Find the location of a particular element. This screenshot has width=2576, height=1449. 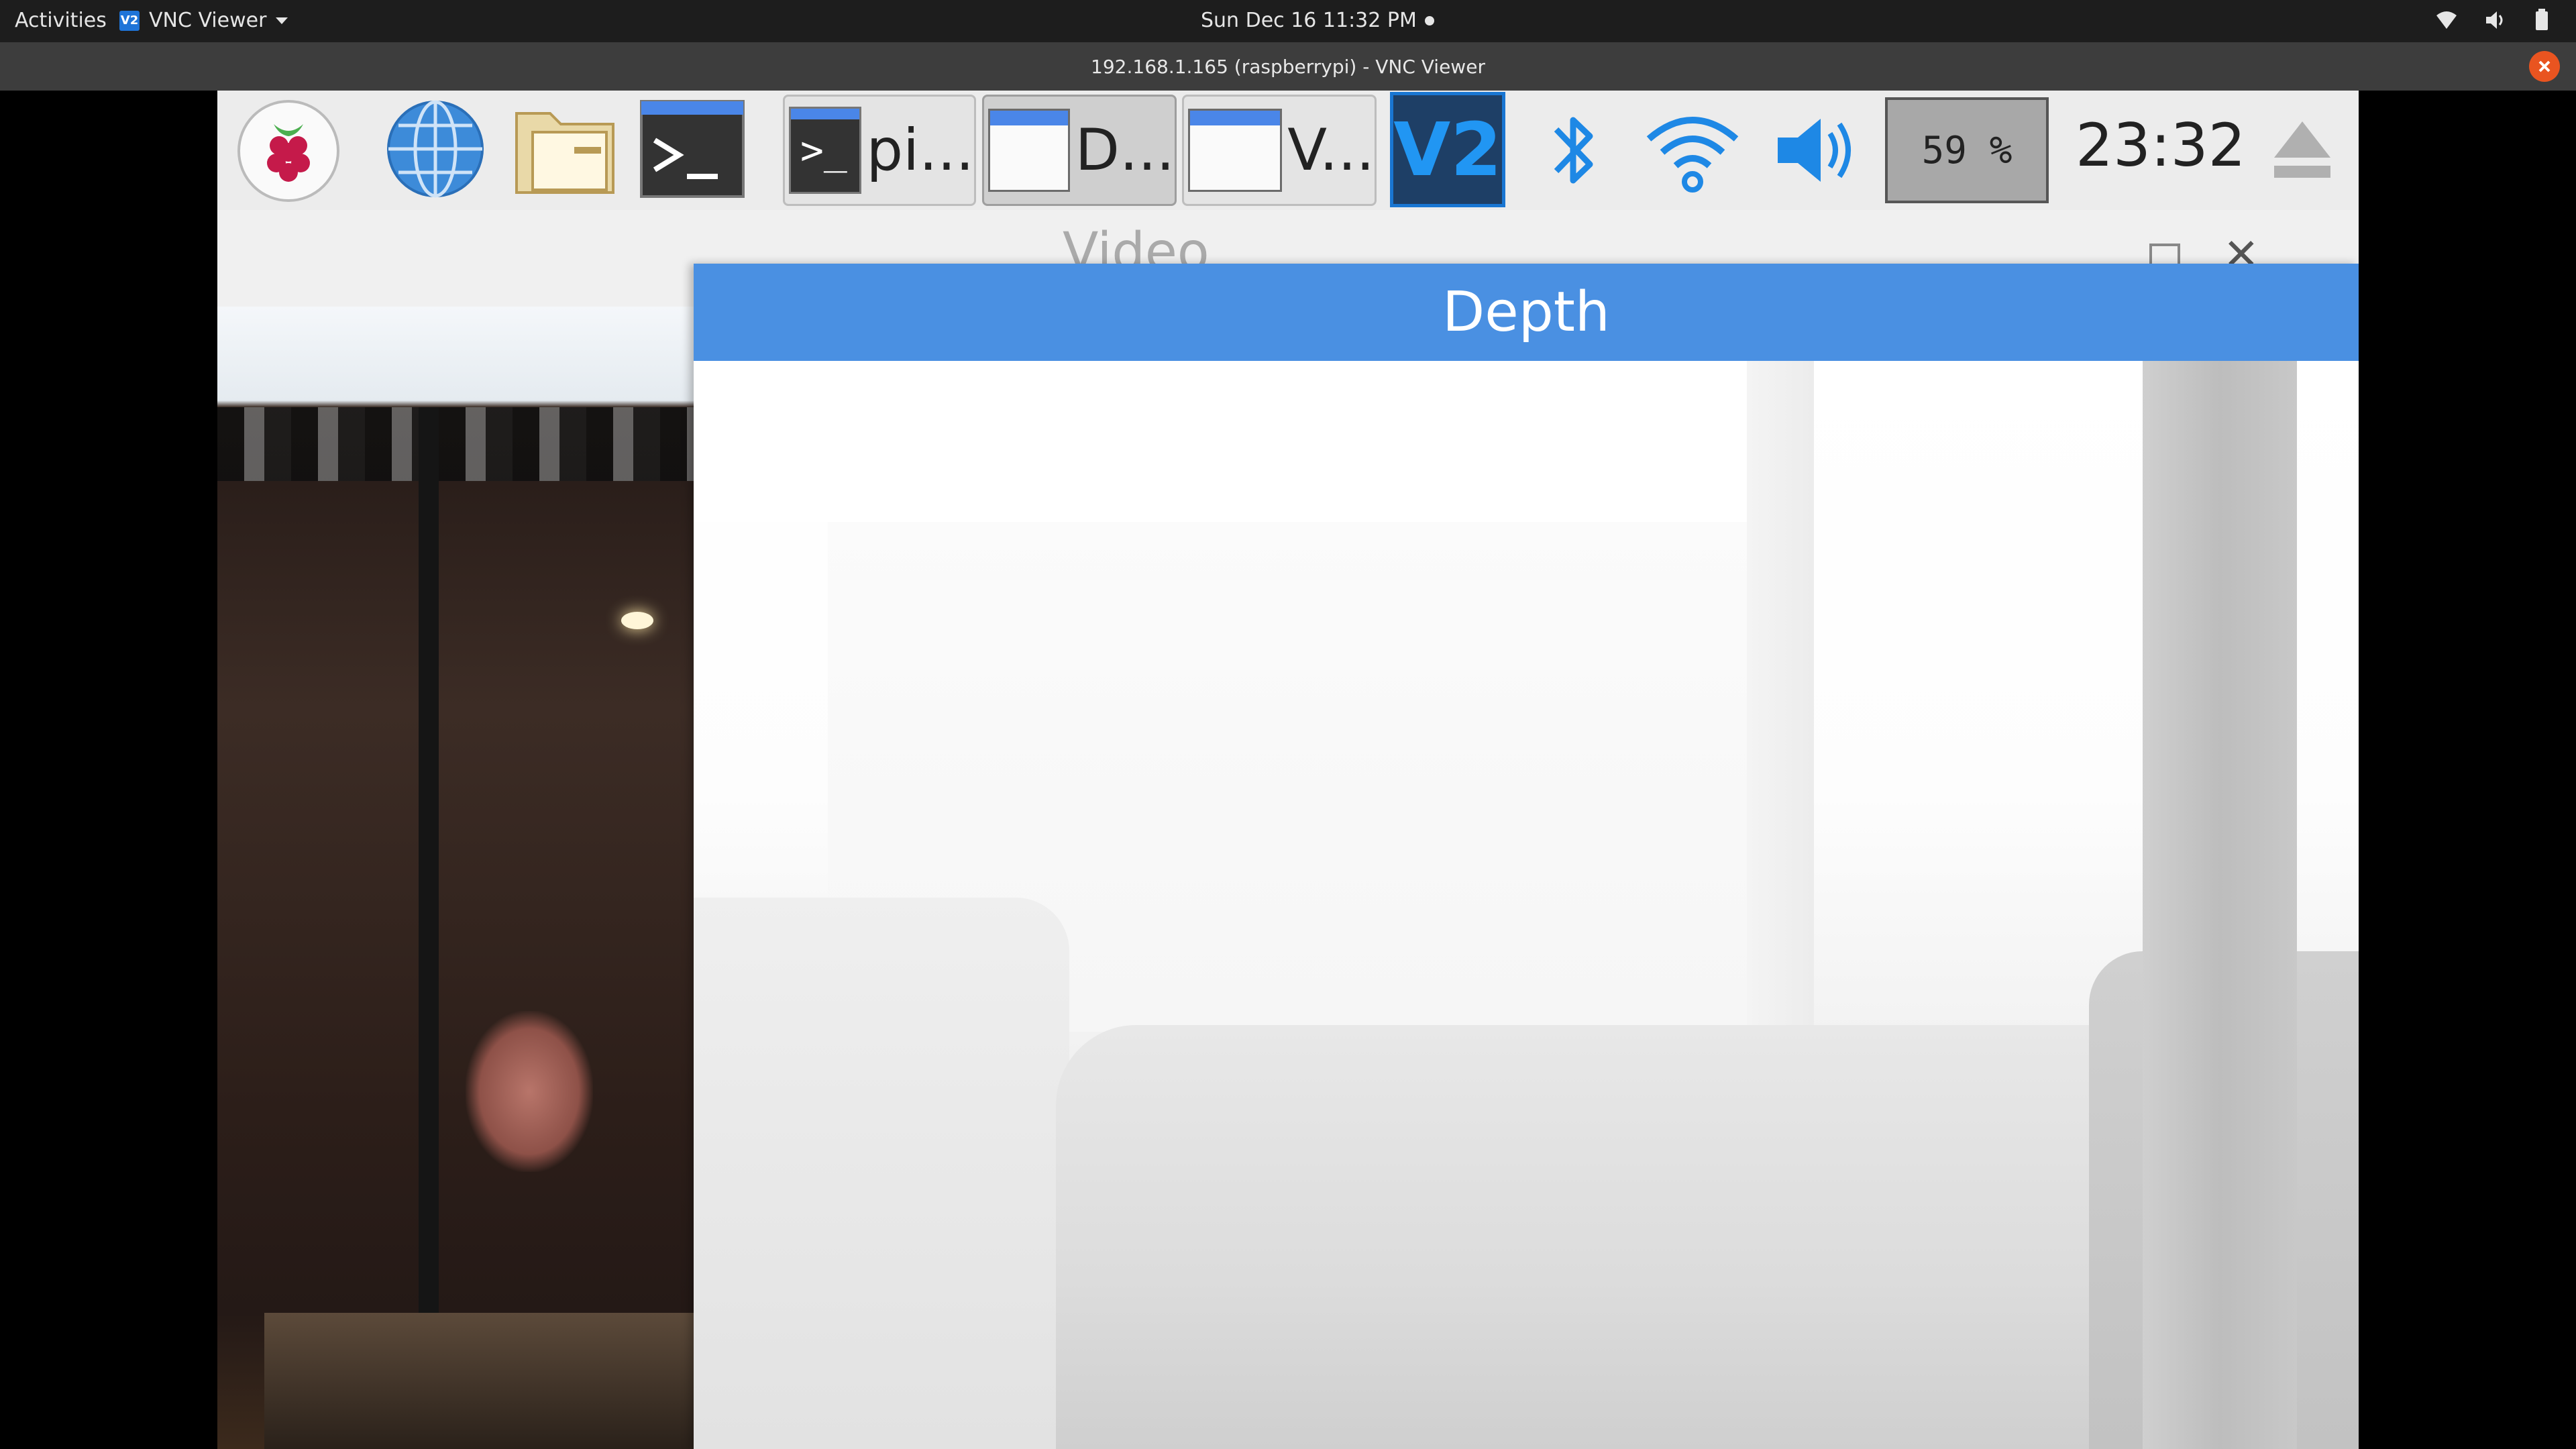

vnc-server-icon: V2 is located at coordinates (1447, 149).